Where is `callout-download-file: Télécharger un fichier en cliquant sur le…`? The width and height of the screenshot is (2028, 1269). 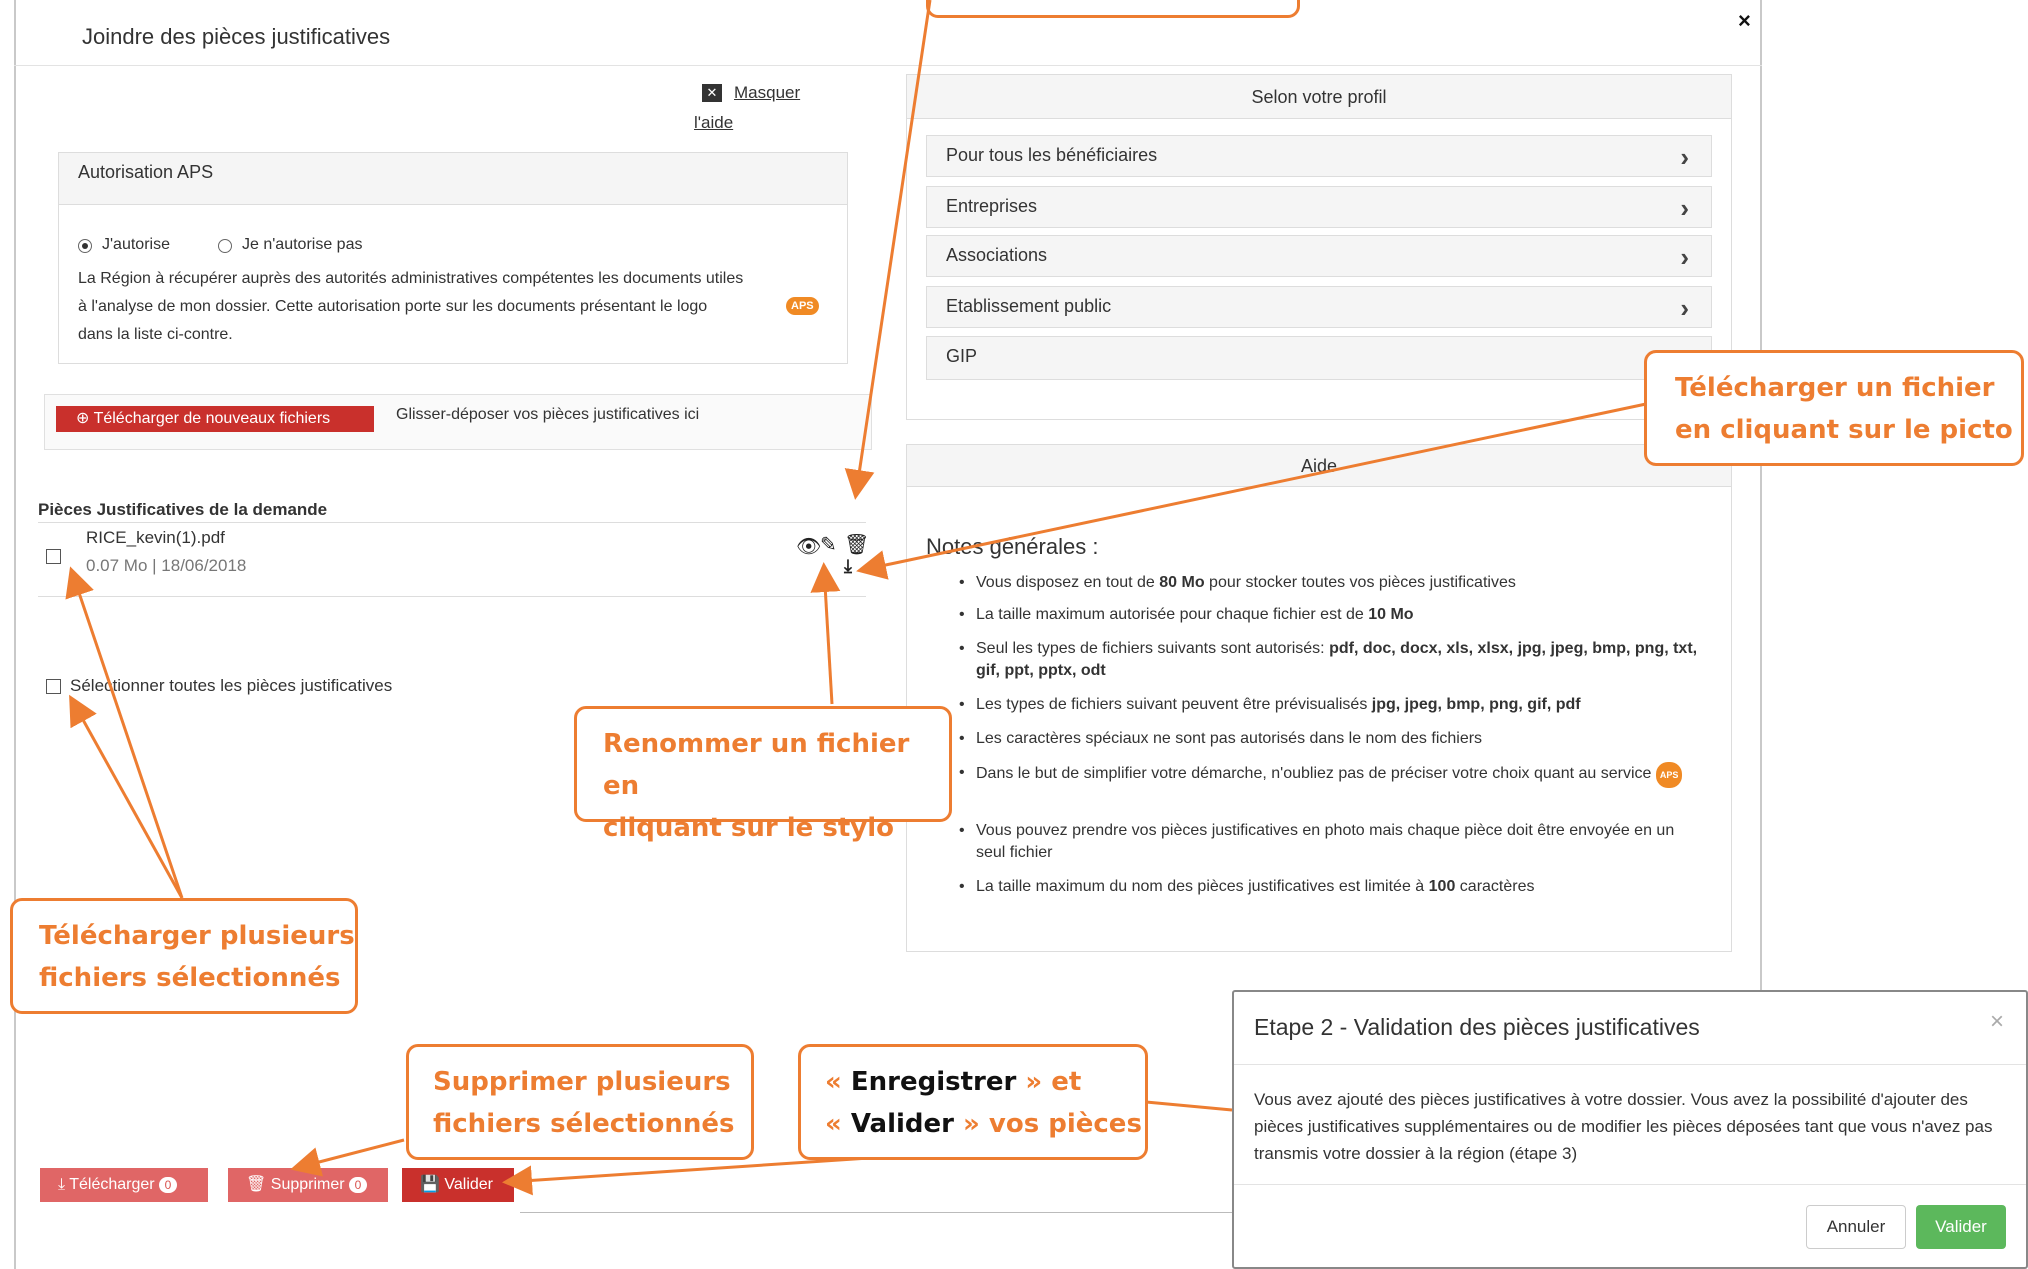 callout-download-file: Télécharger un fichier en cliquant sur le… is located at coordinates (1834, 408).